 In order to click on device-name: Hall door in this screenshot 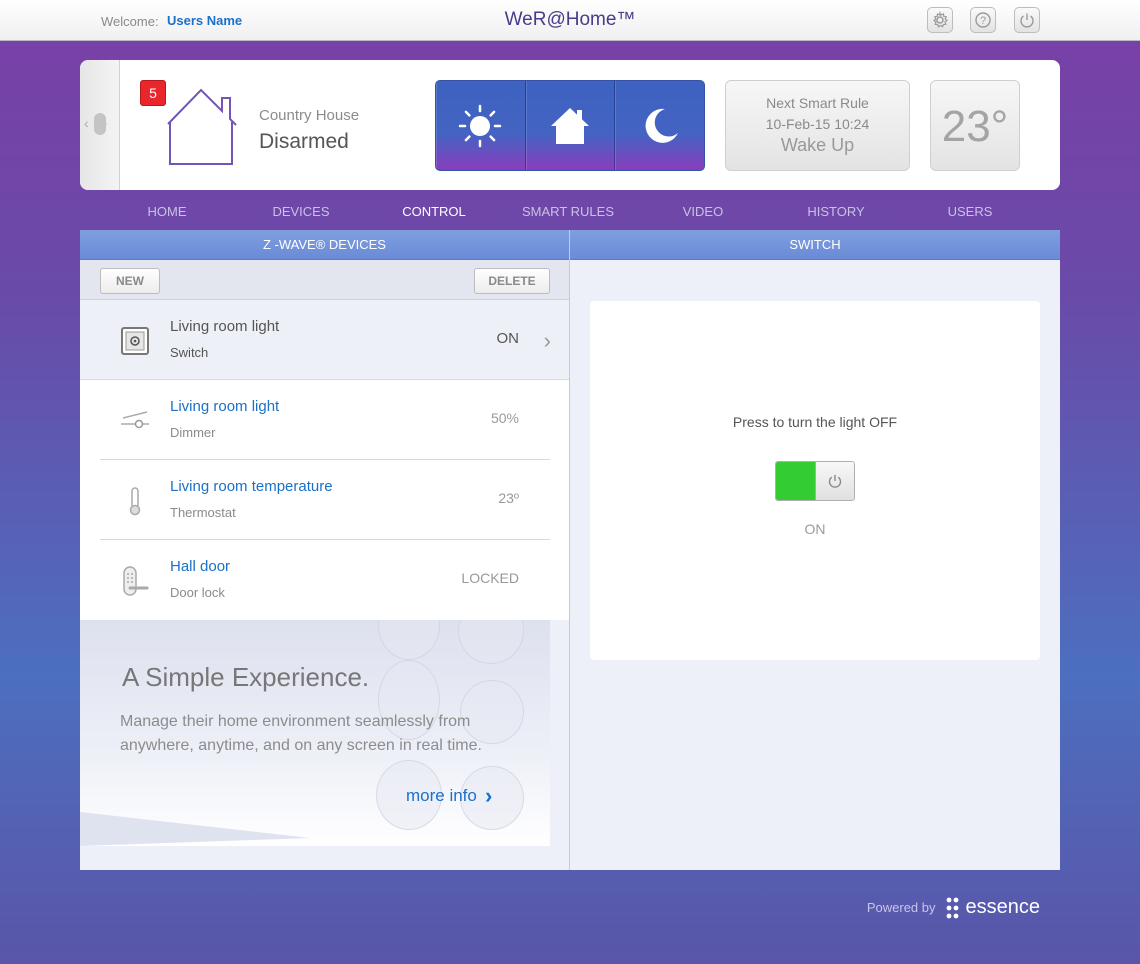, I will do `click(200, 566)`.